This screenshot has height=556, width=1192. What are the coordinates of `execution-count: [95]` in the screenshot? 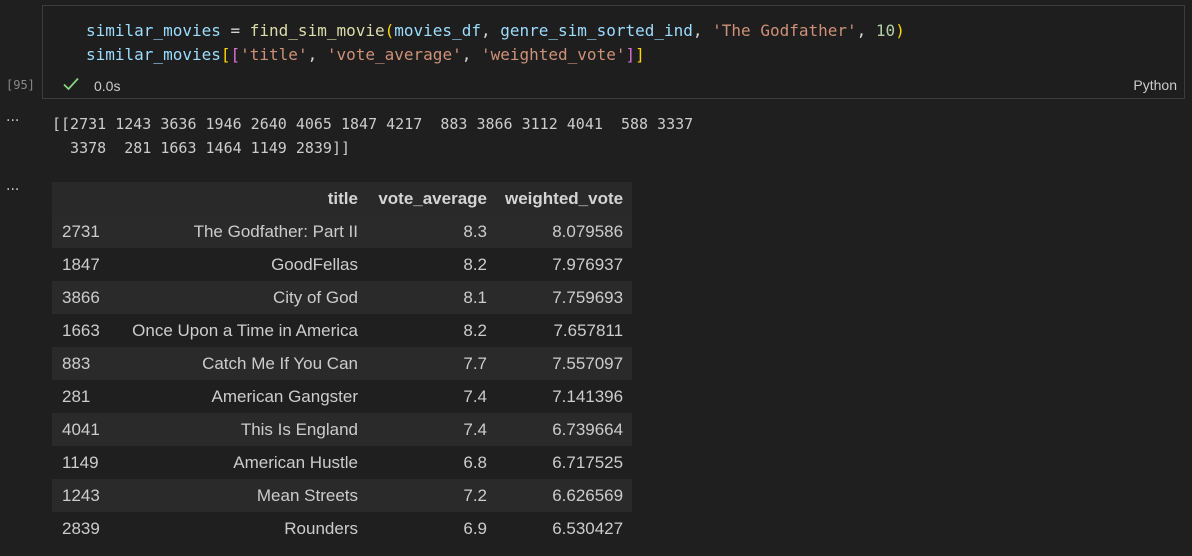 It's located at (20, 85).